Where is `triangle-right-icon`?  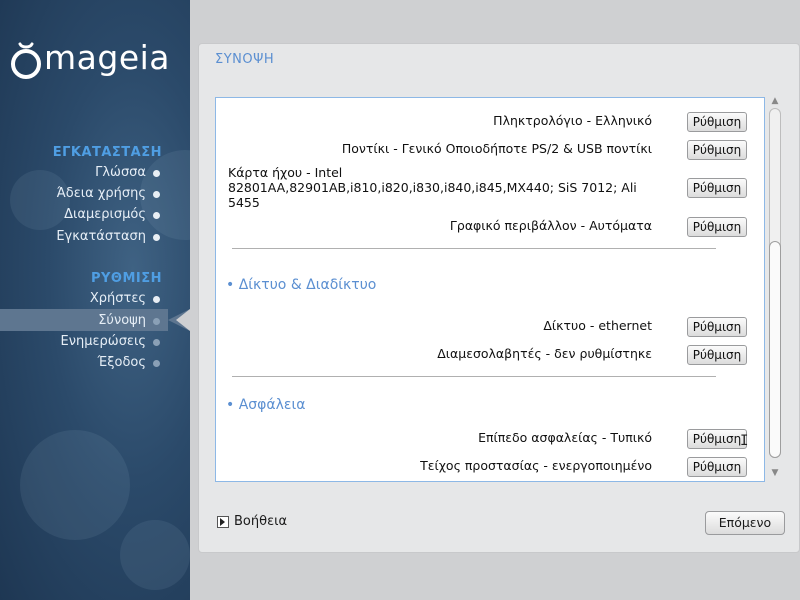 triangle-right-icon is located at coordinates (223, 521).